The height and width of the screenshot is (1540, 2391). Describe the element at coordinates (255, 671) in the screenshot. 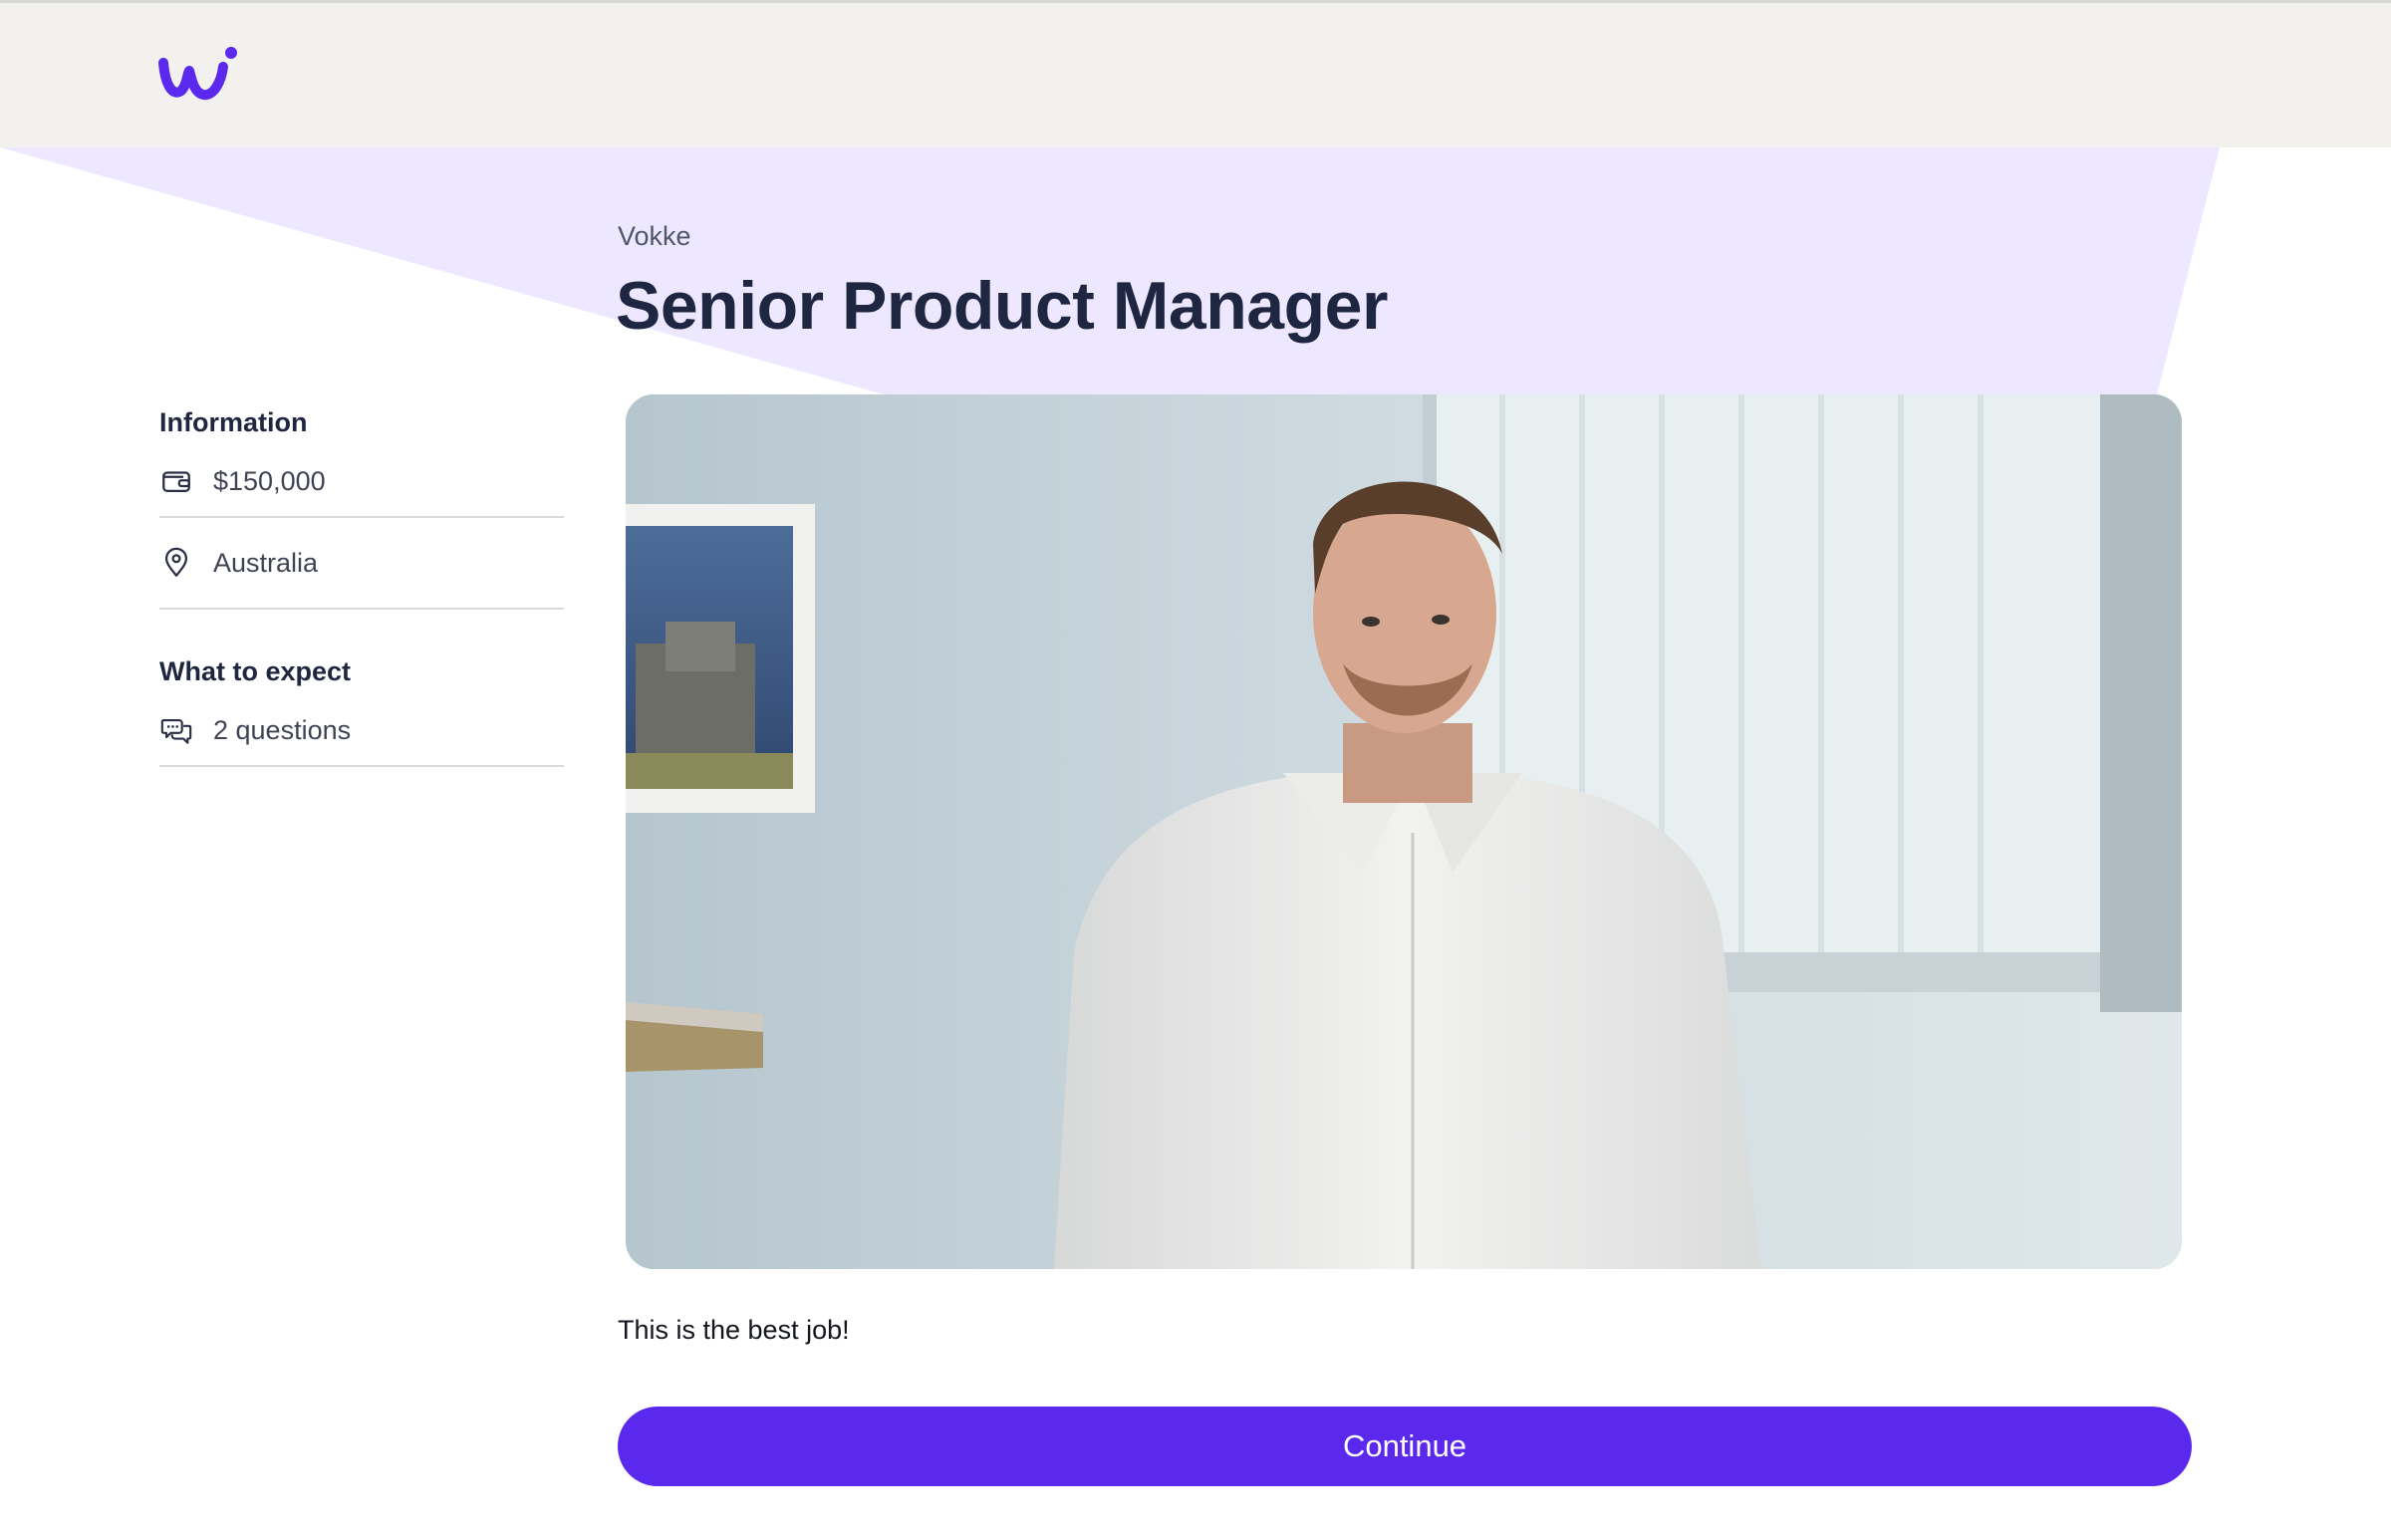

I see `what-to-expect-heading: What to expect` at that location.